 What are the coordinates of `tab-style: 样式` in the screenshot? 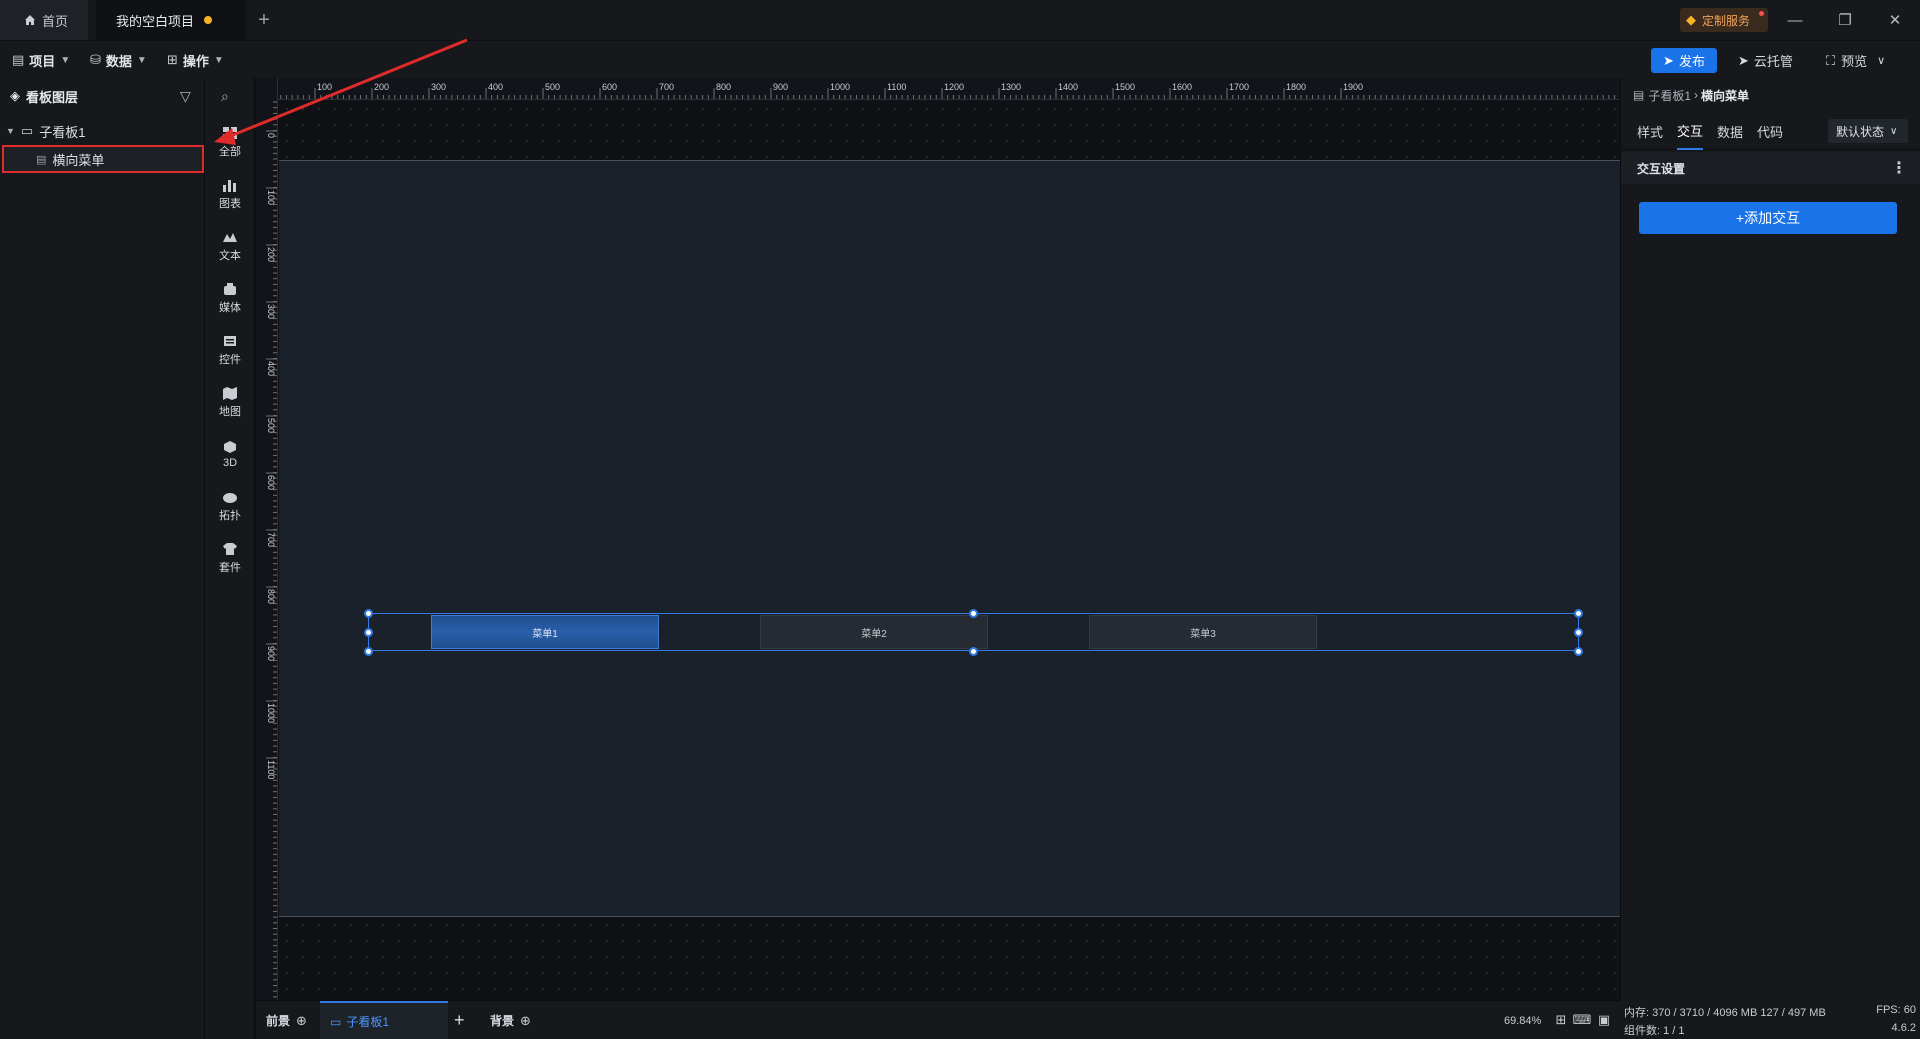 It's located at (1650, 131).